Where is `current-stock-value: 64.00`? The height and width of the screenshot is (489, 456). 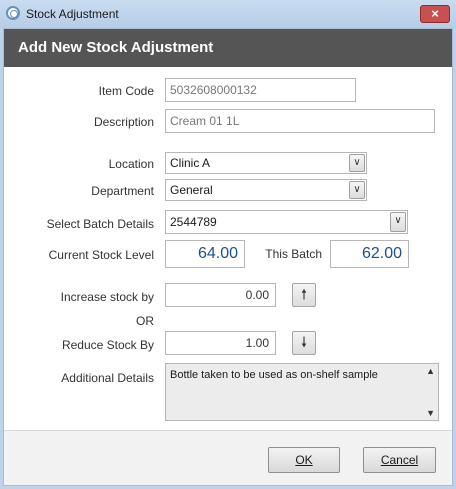 current-stock-value: 64.00 is located at coordinates (205, 254).